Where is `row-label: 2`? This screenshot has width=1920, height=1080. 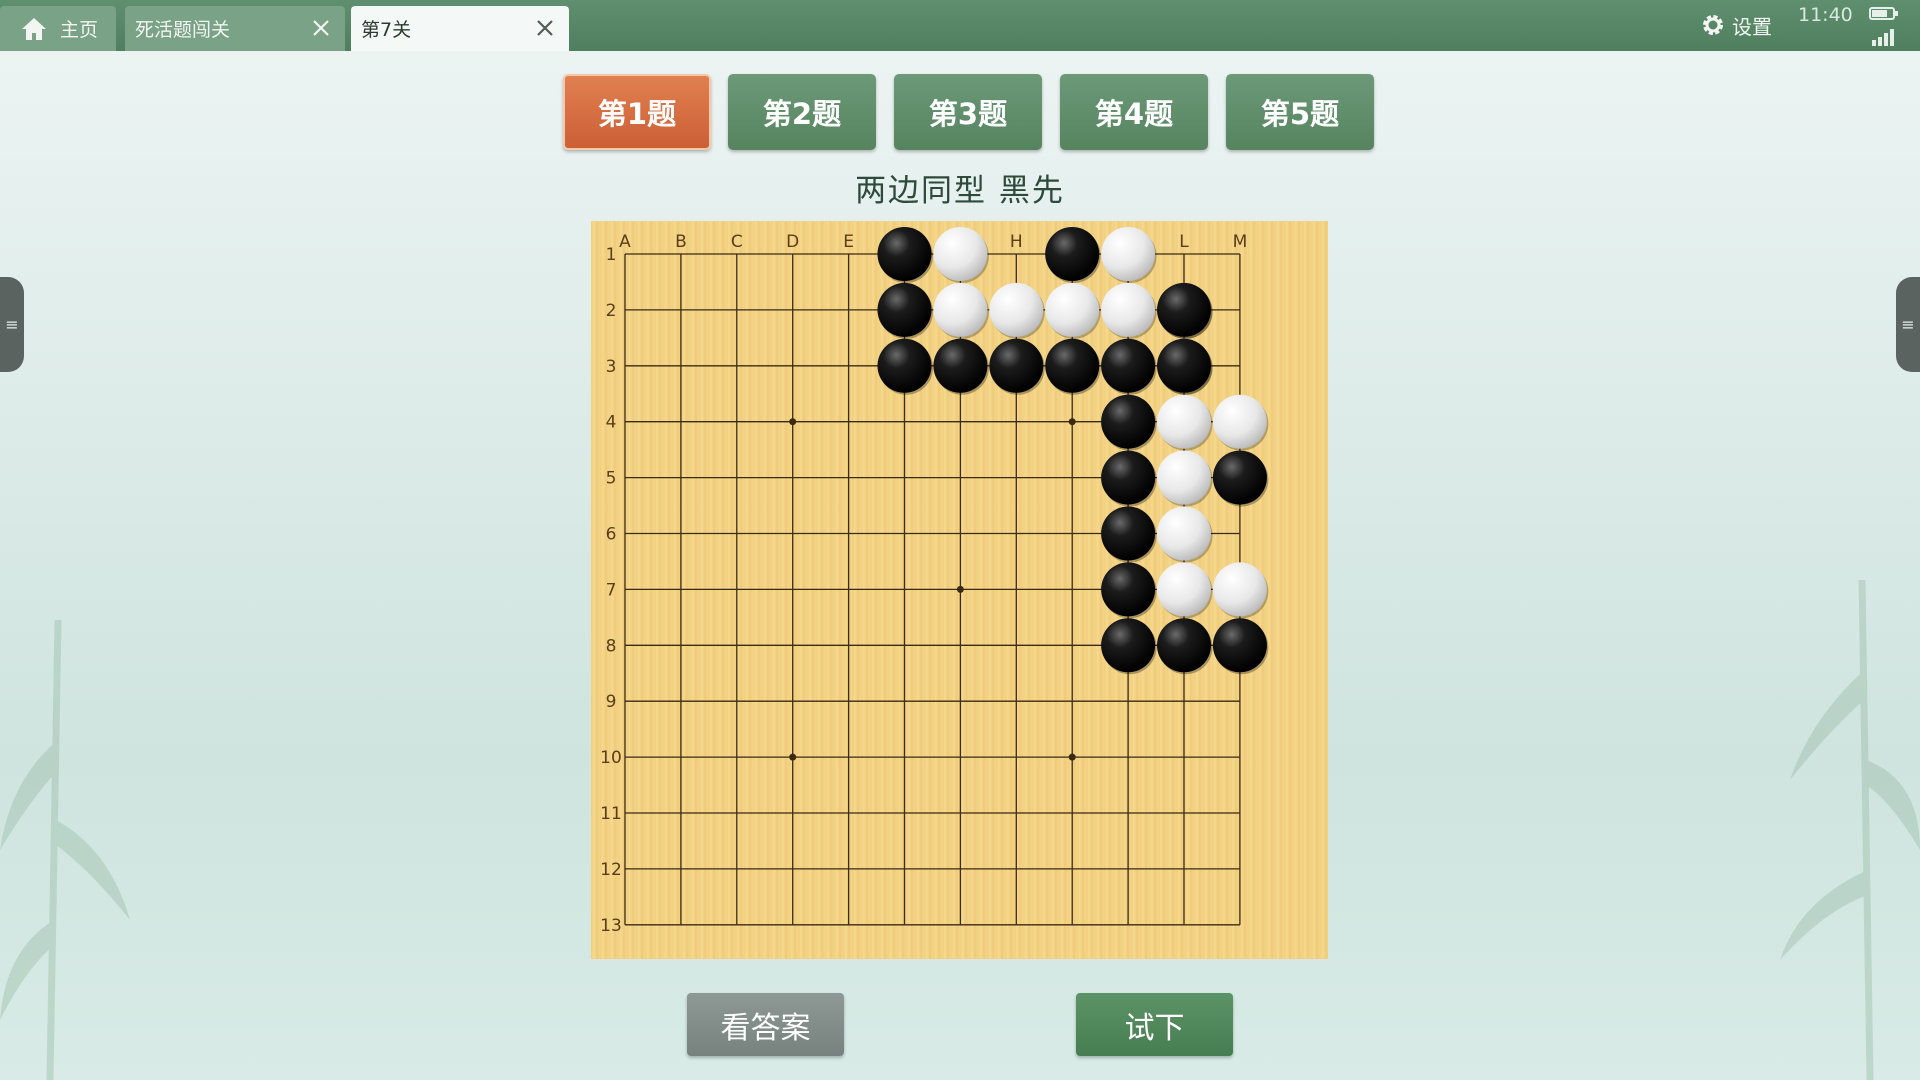 row-label: 2 is located at coordinates (611, 311).